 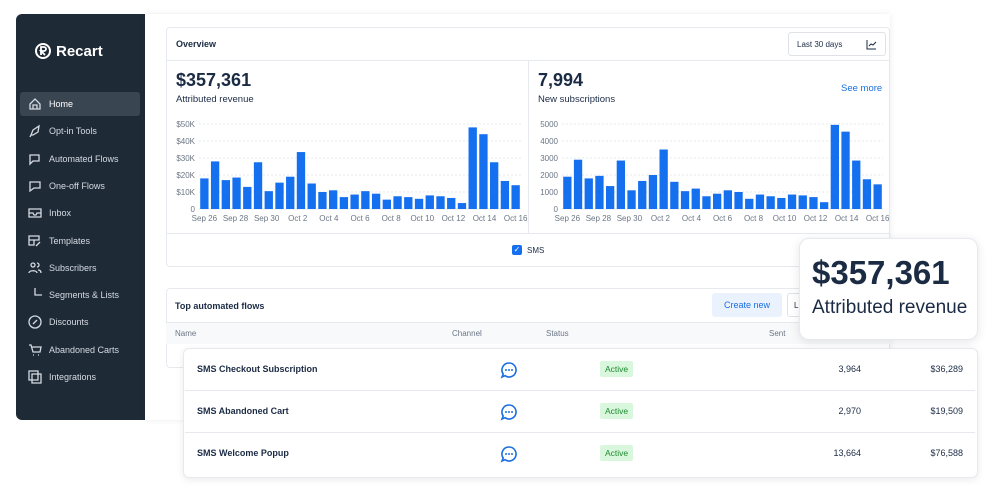 I want to click on checkbox-checked-icon: ✓, so click(x=517, y=250).